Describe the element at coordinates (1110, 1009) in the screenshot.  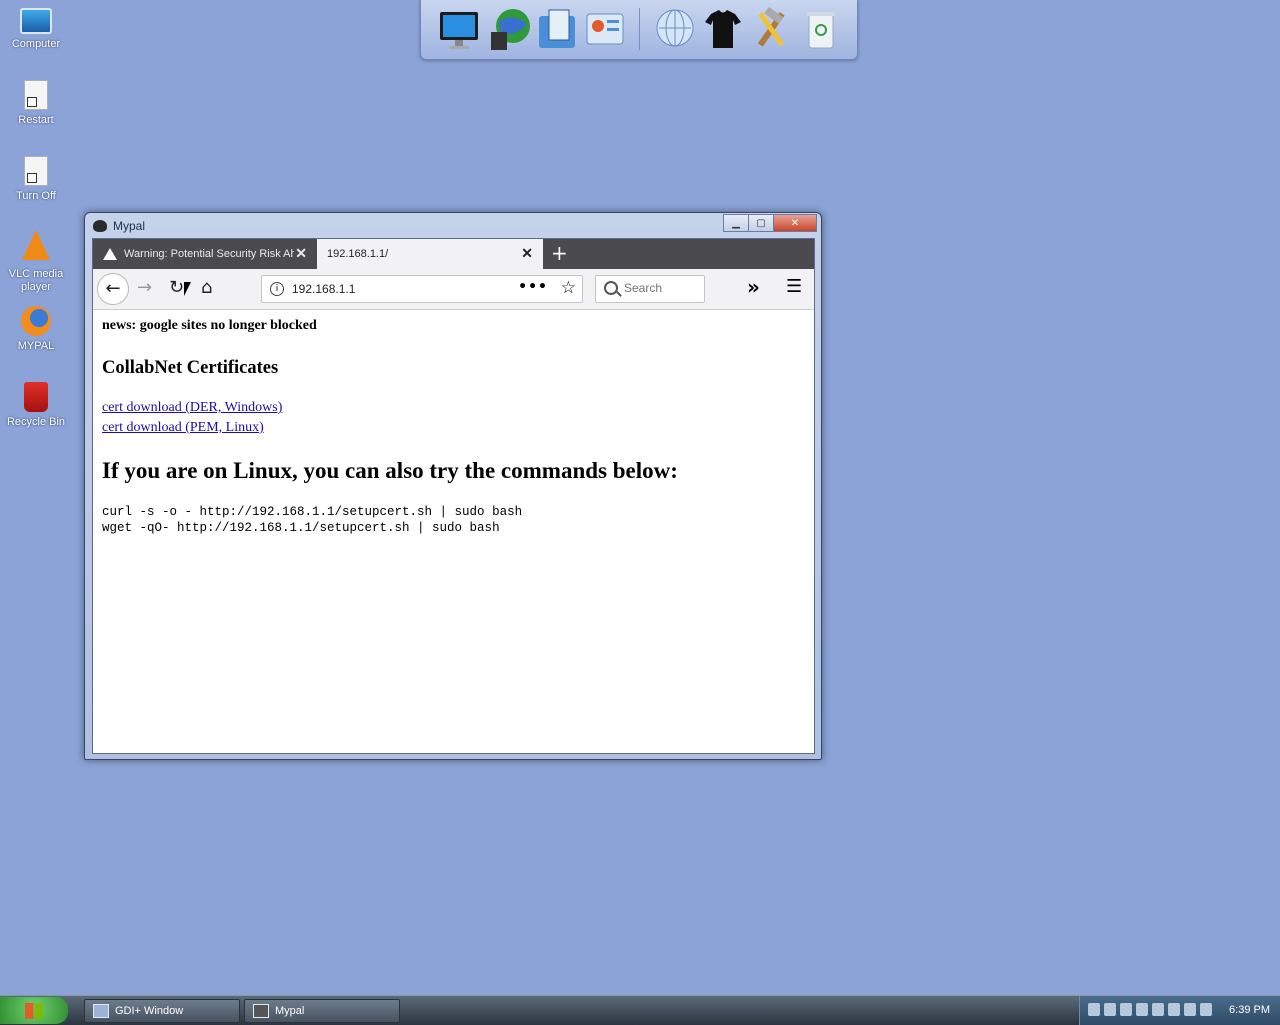
I see `network-icon` at that location.